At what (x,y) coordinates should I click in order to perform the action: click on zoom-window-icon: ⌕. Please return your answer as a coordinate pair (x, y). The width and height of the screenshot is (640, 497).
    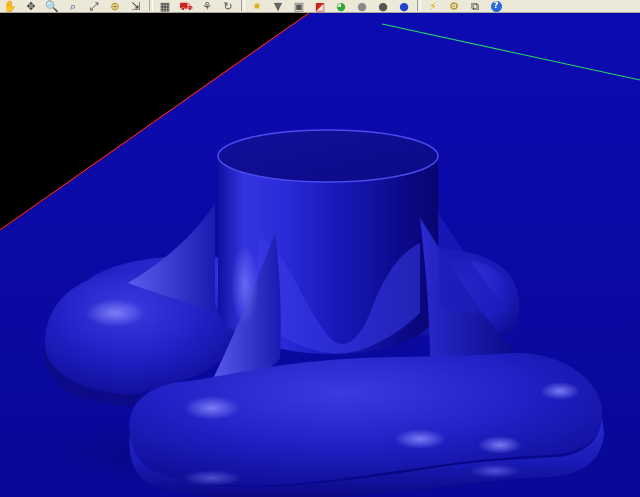
    Looking at the image, I should click on (73, 6).